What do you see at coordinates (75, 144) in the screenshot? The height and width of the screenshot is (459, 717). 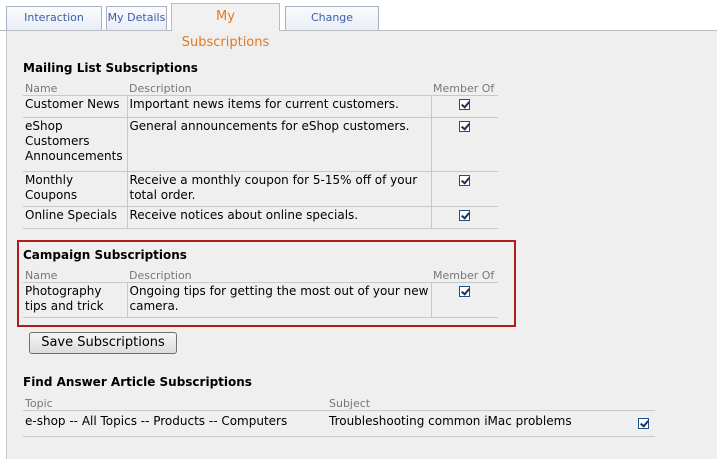 I see `subscription-name: eShop Customers Announcements` at bounding box center [75, 144].